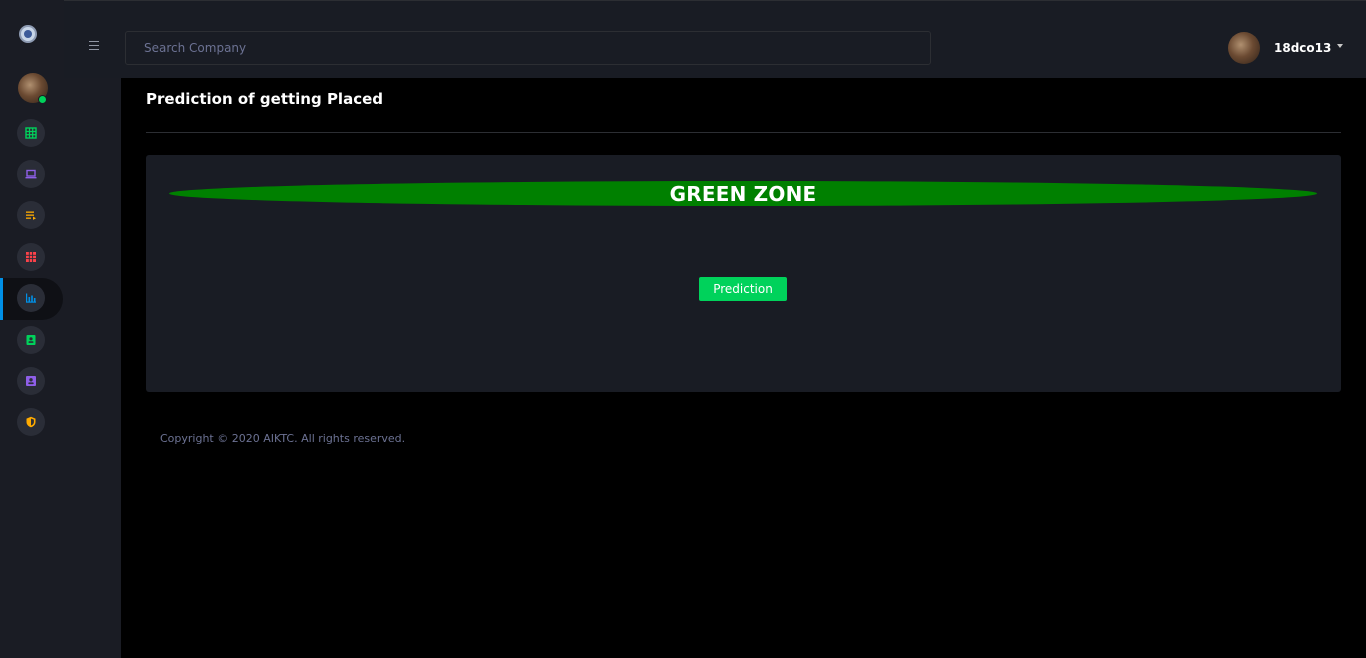 This screenshot has height=658, width=1366. Describe the element at coordinates (528, 48) in the screenshot. I see `search-input` at that location.